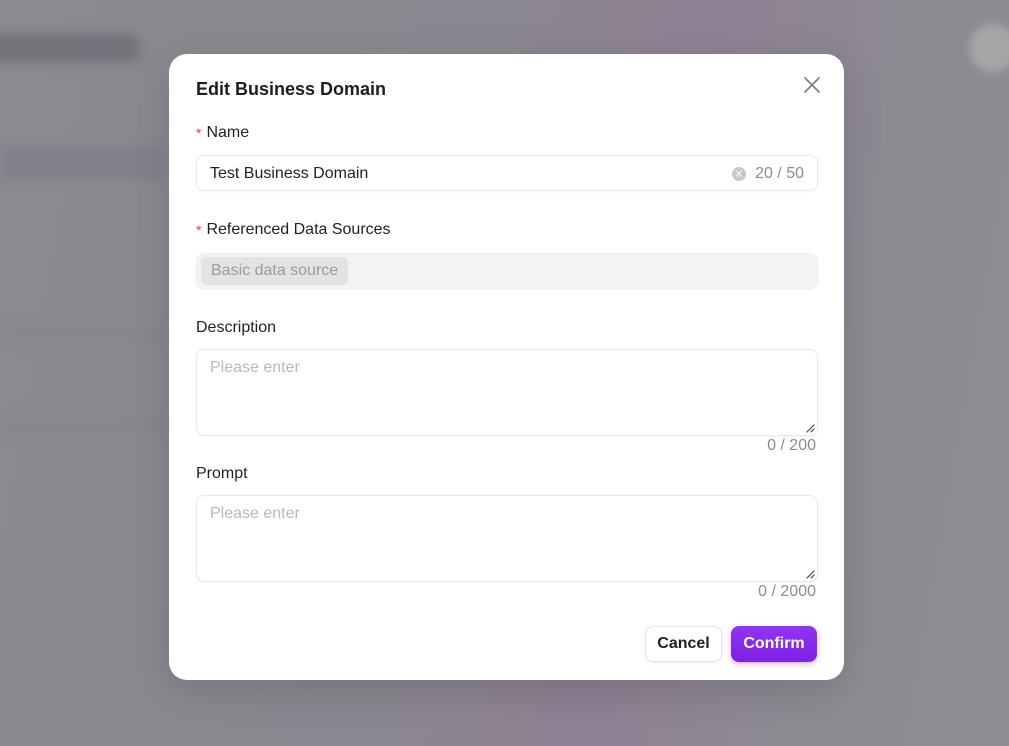 The height and width of the screenshot is (746, 1009). Describe the element at coordinates (779, 173) in the screenshot. I see `name-char-counter: 20 / 50` at that location.